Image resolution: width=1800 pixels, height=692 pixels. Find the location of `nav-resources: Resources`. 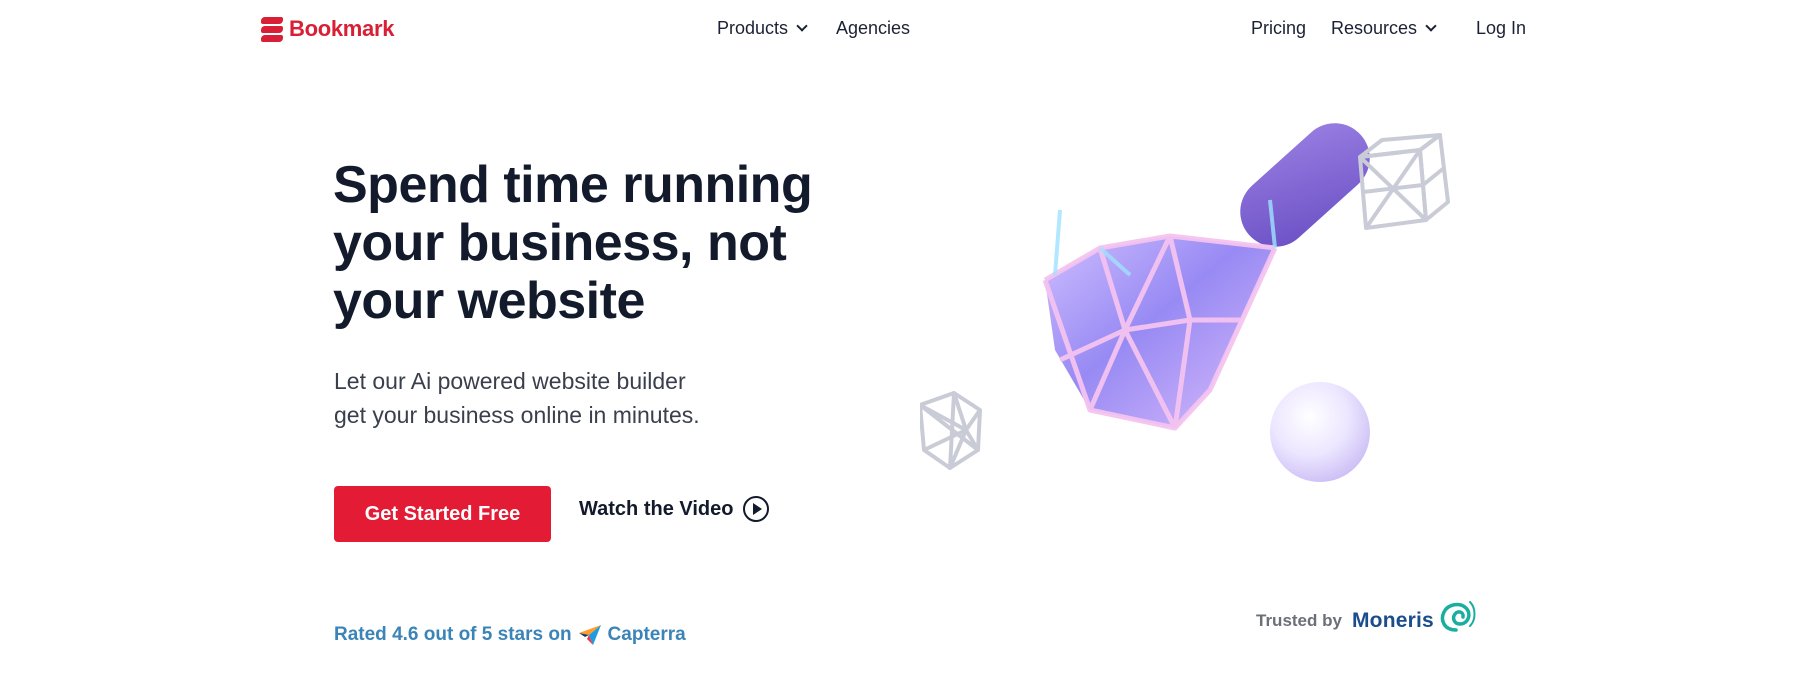

nav-resources: Resources is located at coordinates (1384, 28).